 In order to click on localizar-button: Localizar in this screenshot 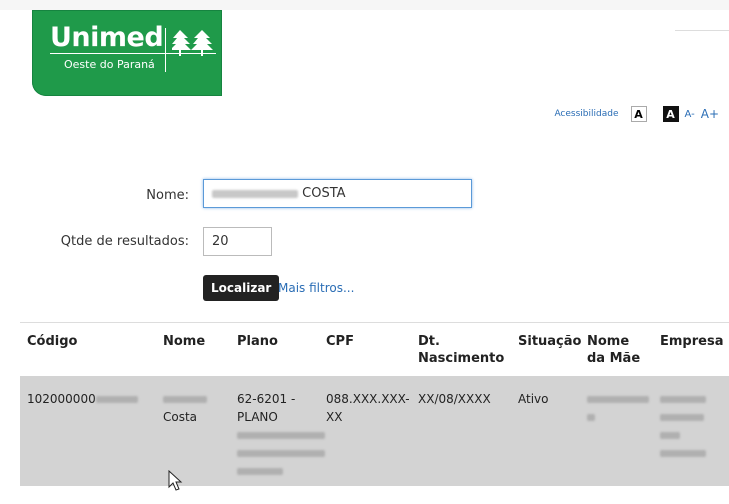, I will do `click(241, 288)`.